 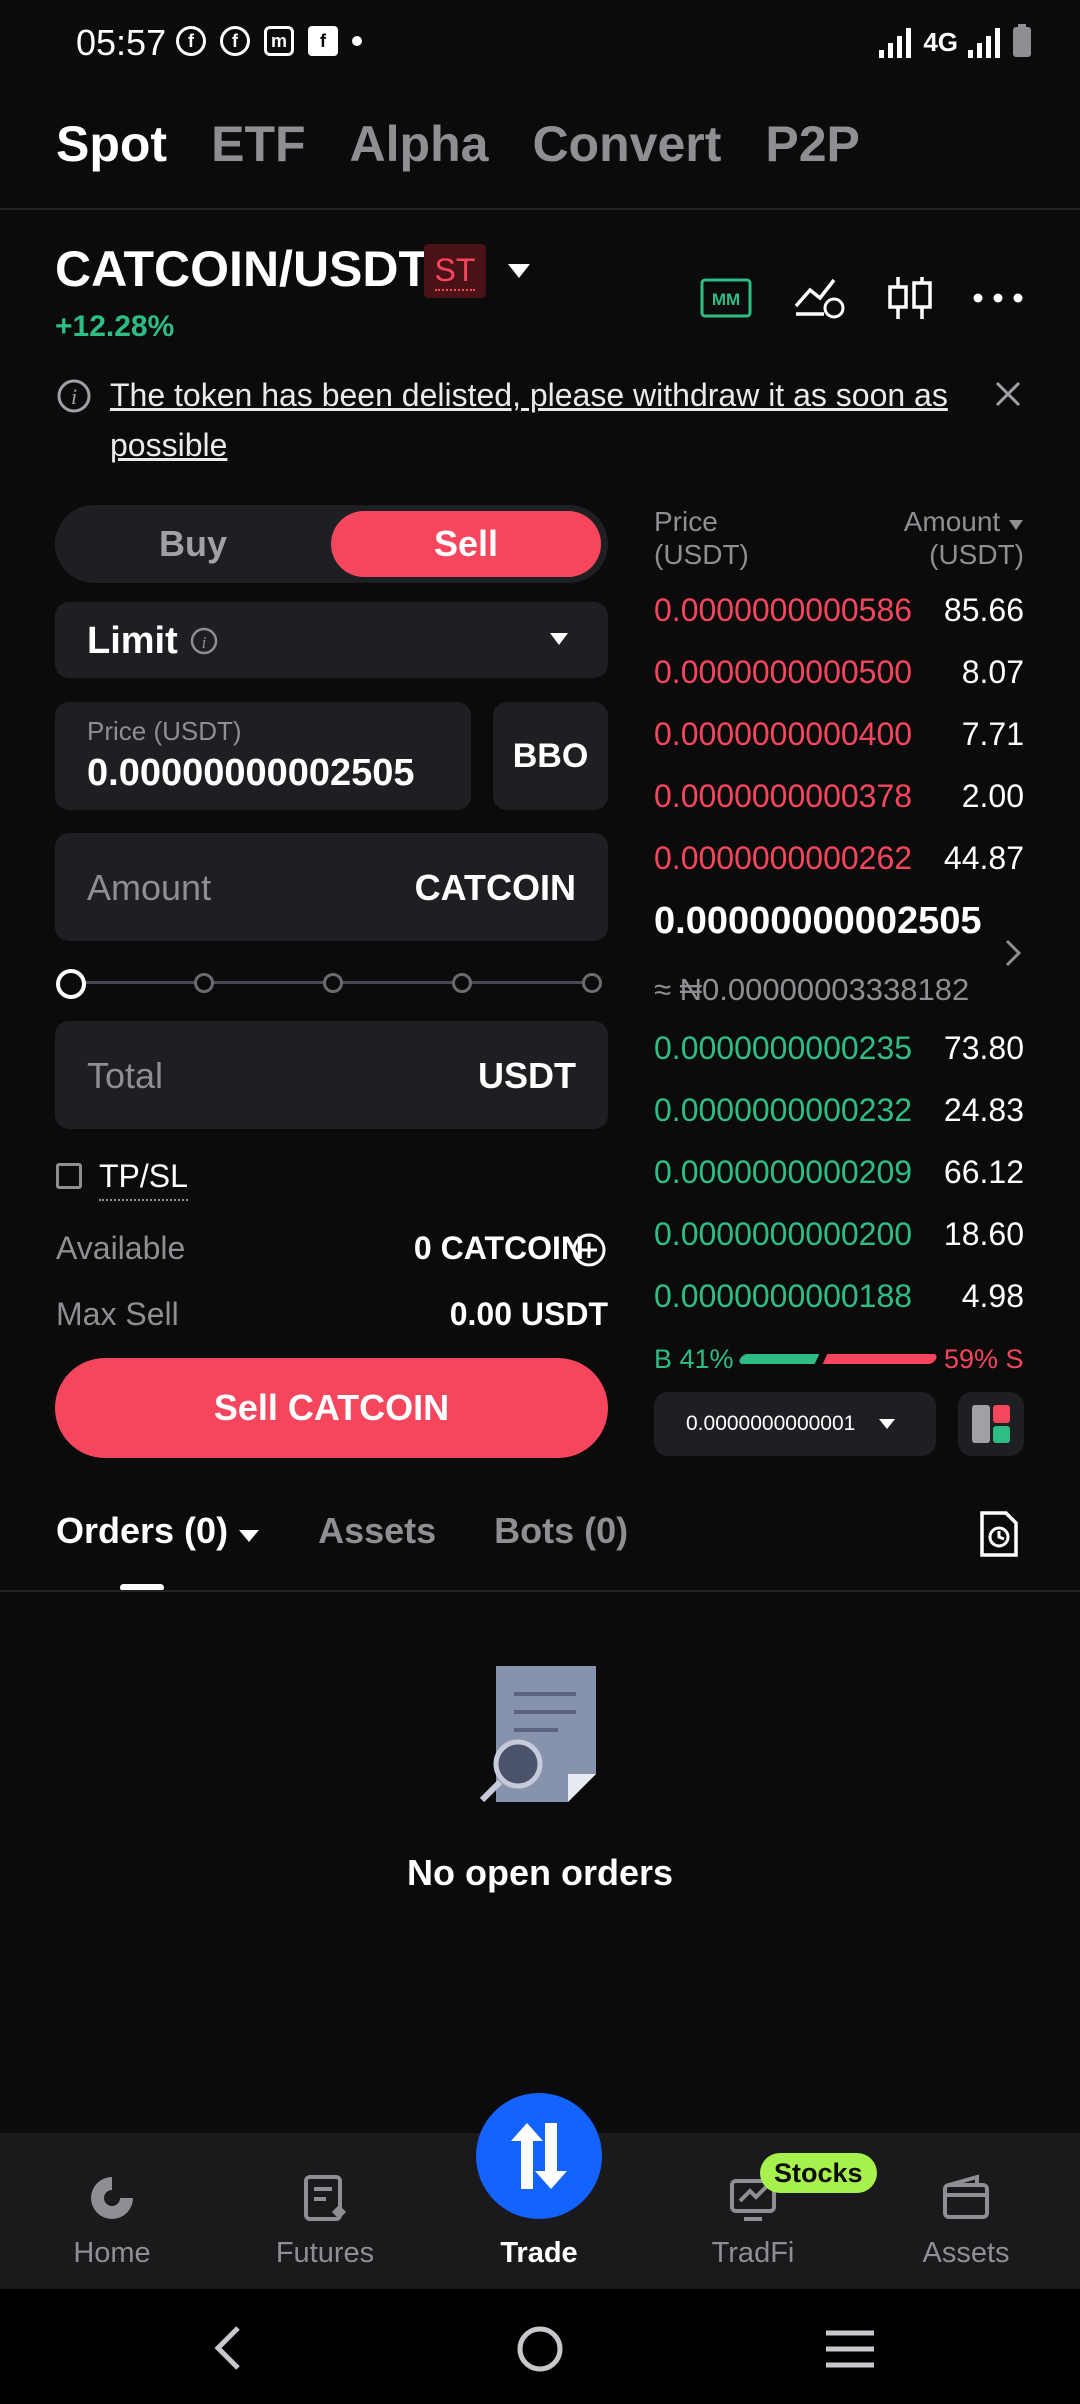 I want to click on ask-price: 0.0000000000586, so click(x=783, y=610).